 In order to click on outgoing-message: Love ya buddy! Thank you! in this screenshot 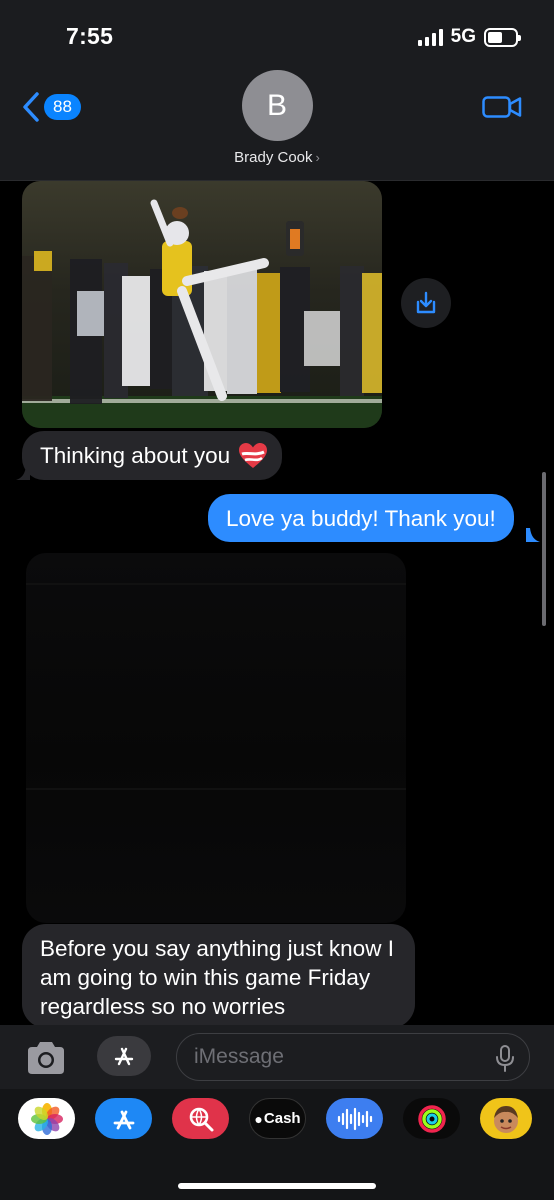, I will do `click(361, 518)`.